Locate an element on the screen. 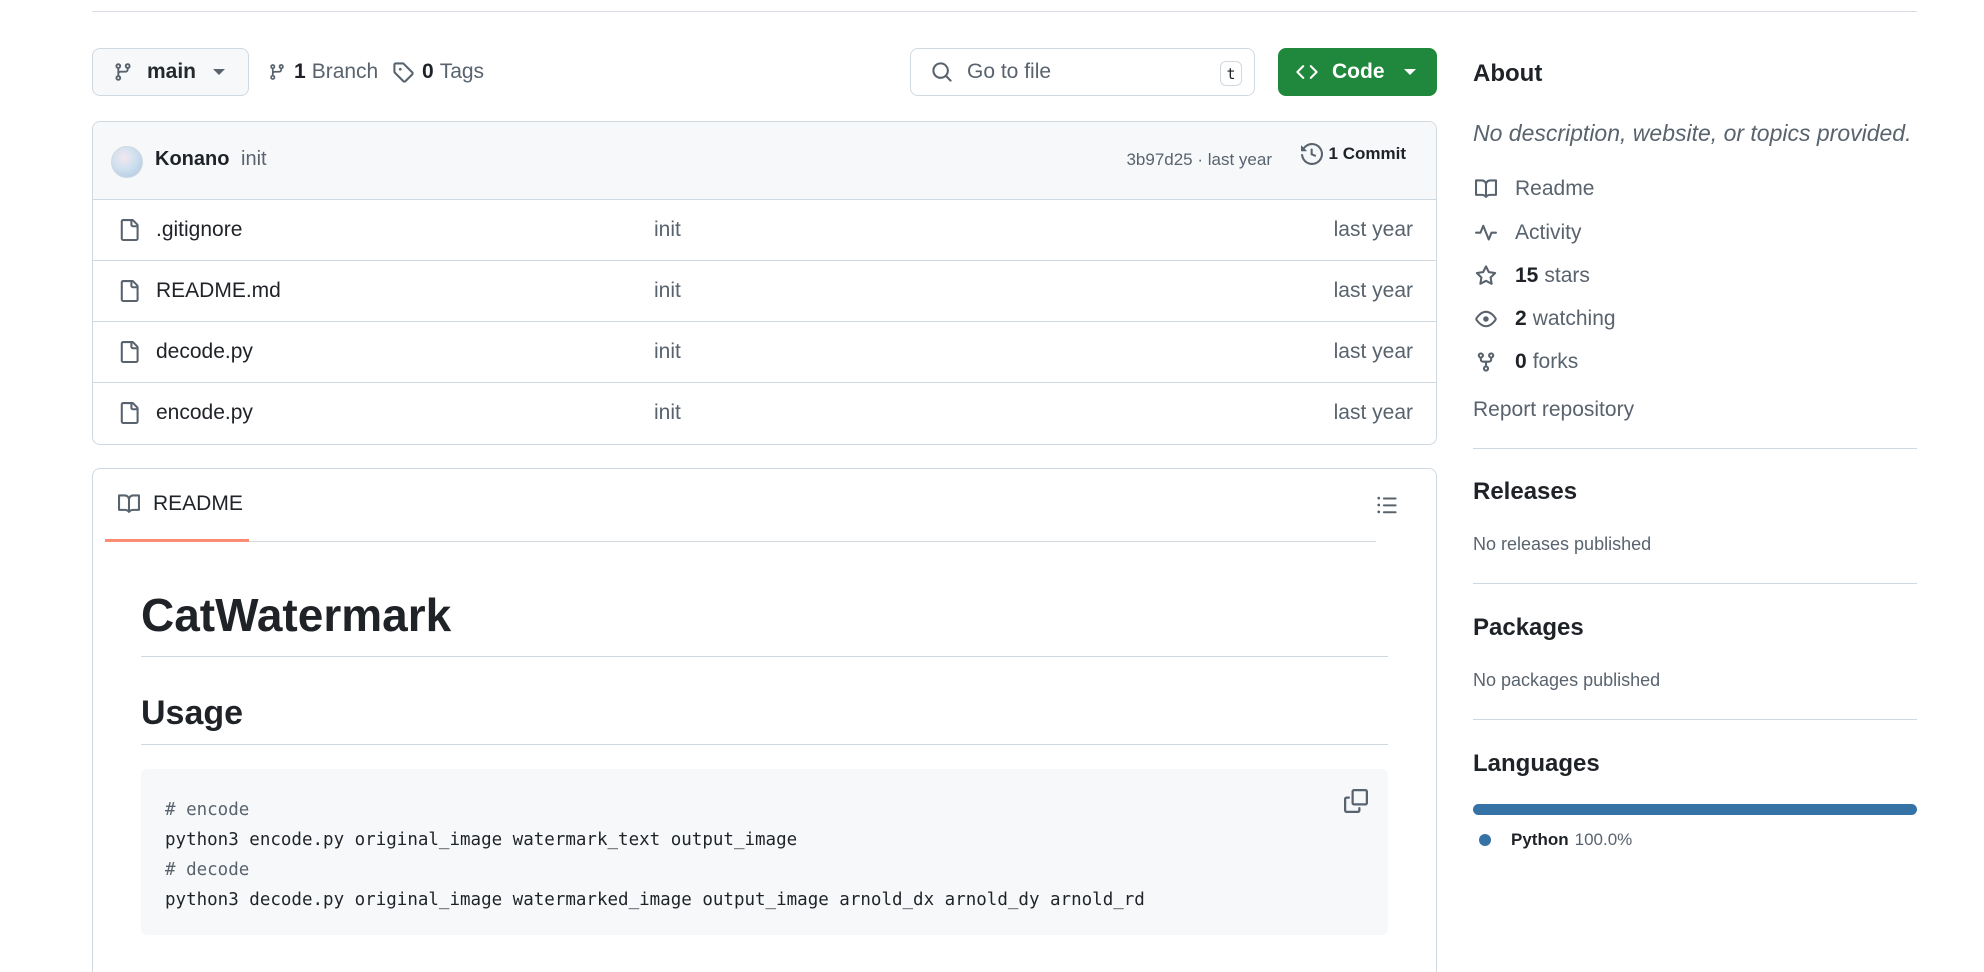  tag-count: 0 is located at coordinates (428, 71).